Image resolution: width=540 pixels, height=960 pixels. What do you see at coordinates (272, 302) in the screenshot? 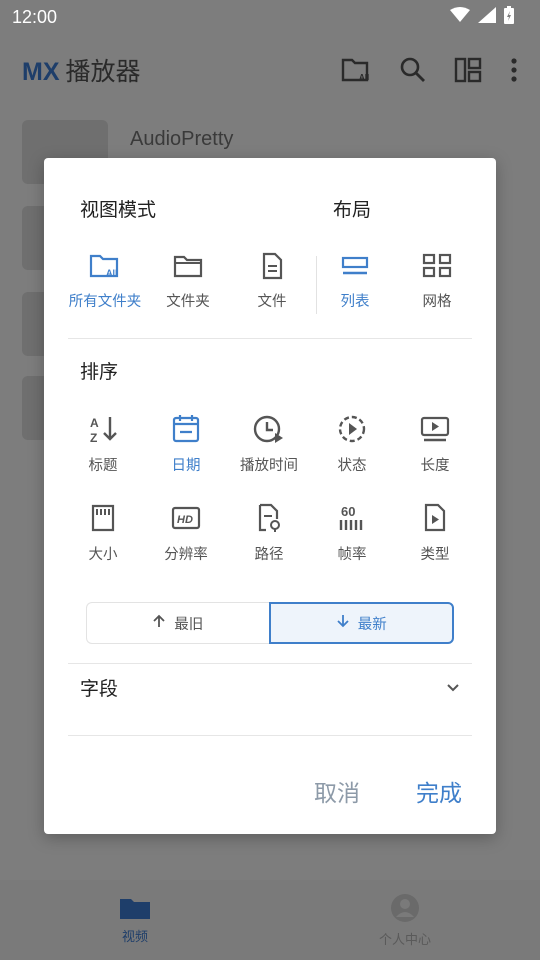
I see `option-label: 文件` at bounding box center [272, 302].